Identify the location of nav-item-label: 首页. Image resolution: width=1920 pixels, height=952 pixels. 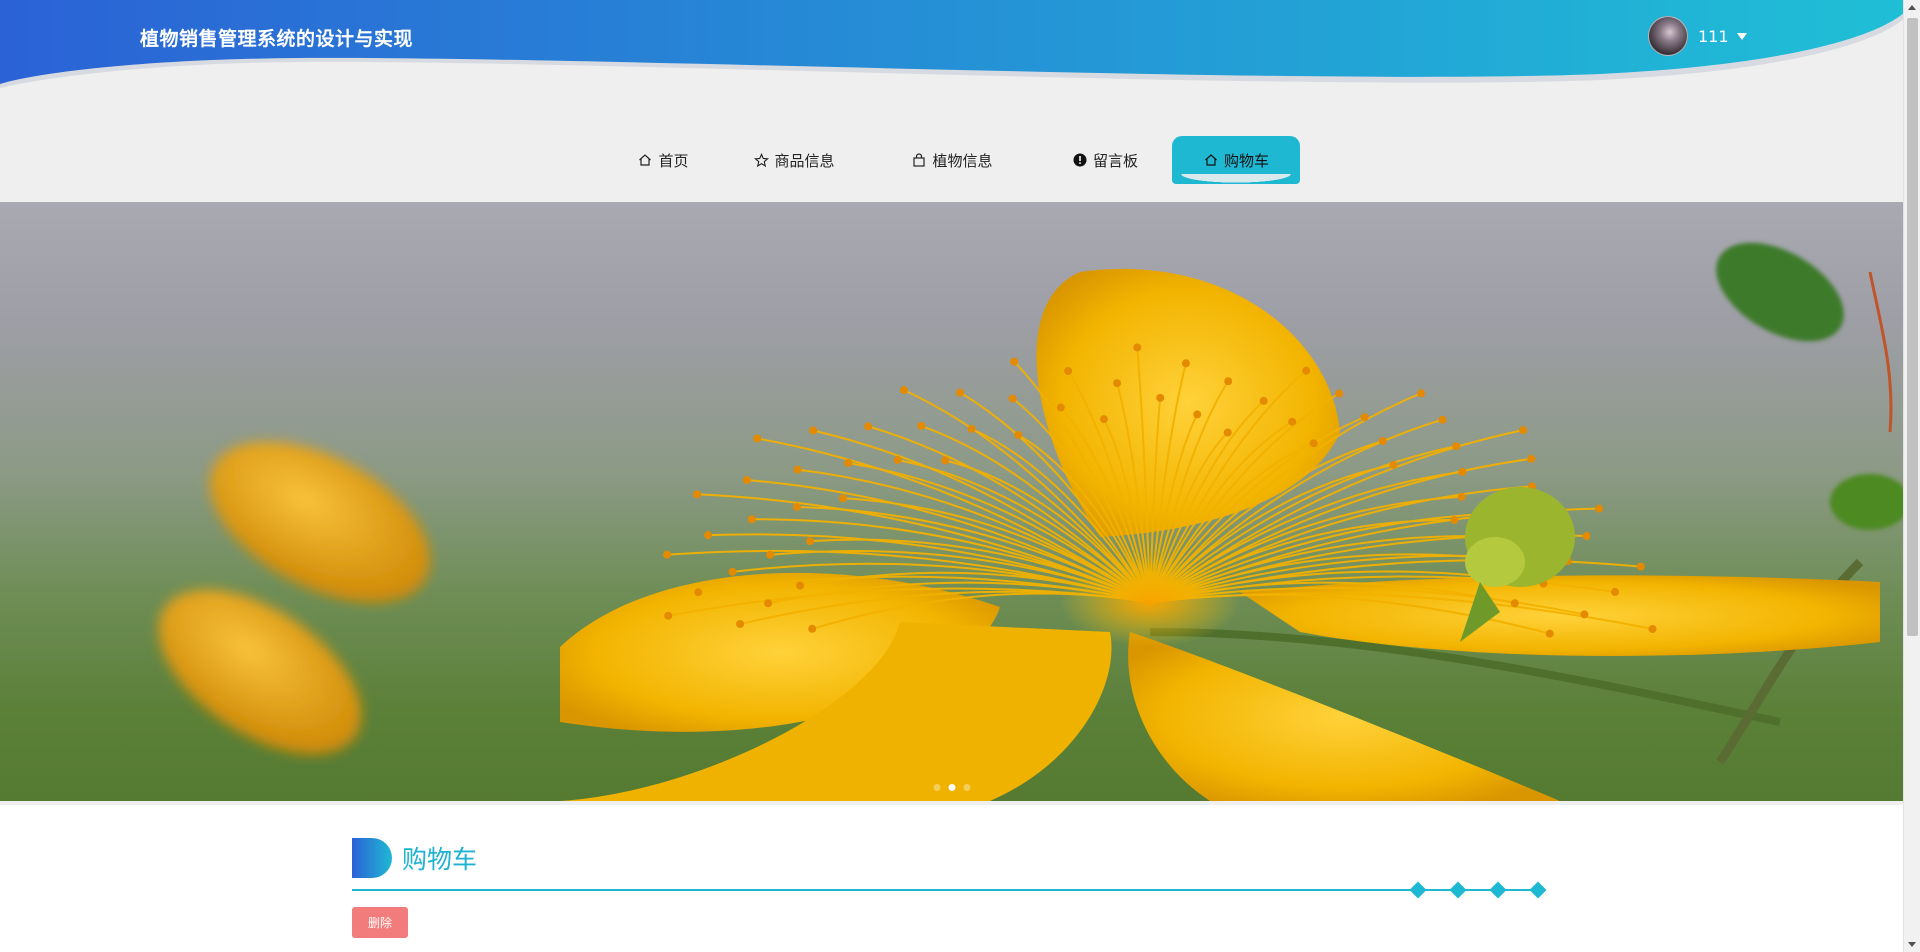
(673, 160).